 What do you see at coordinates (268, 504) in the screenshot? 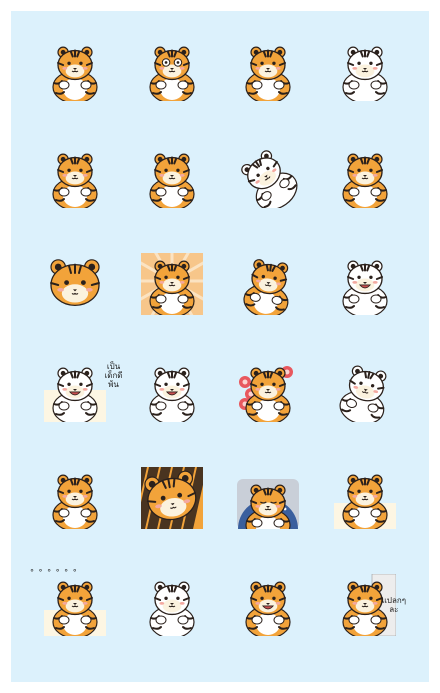
I see `tiger-sleeping-icon` at bounding box center [268, 504].